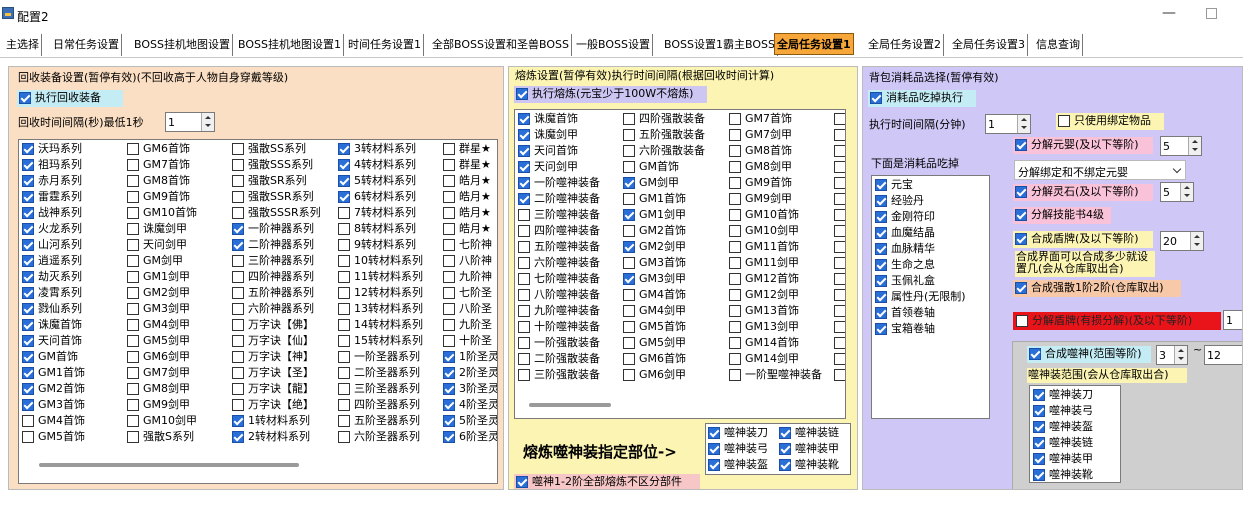  I want to click on decompose-yuanying-checkbox, so click(1021, 145).